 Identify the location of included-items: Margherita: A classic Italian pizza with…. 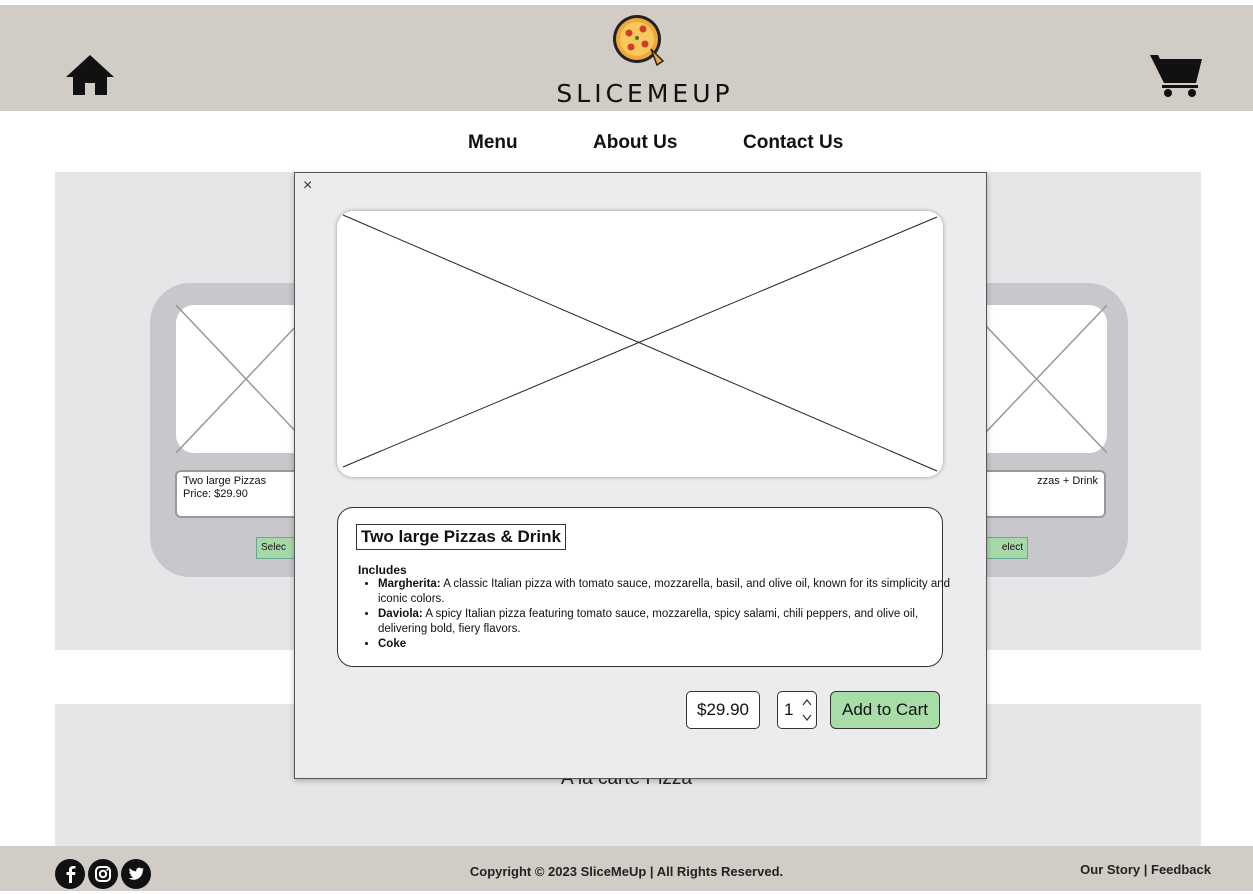
(658, 614).